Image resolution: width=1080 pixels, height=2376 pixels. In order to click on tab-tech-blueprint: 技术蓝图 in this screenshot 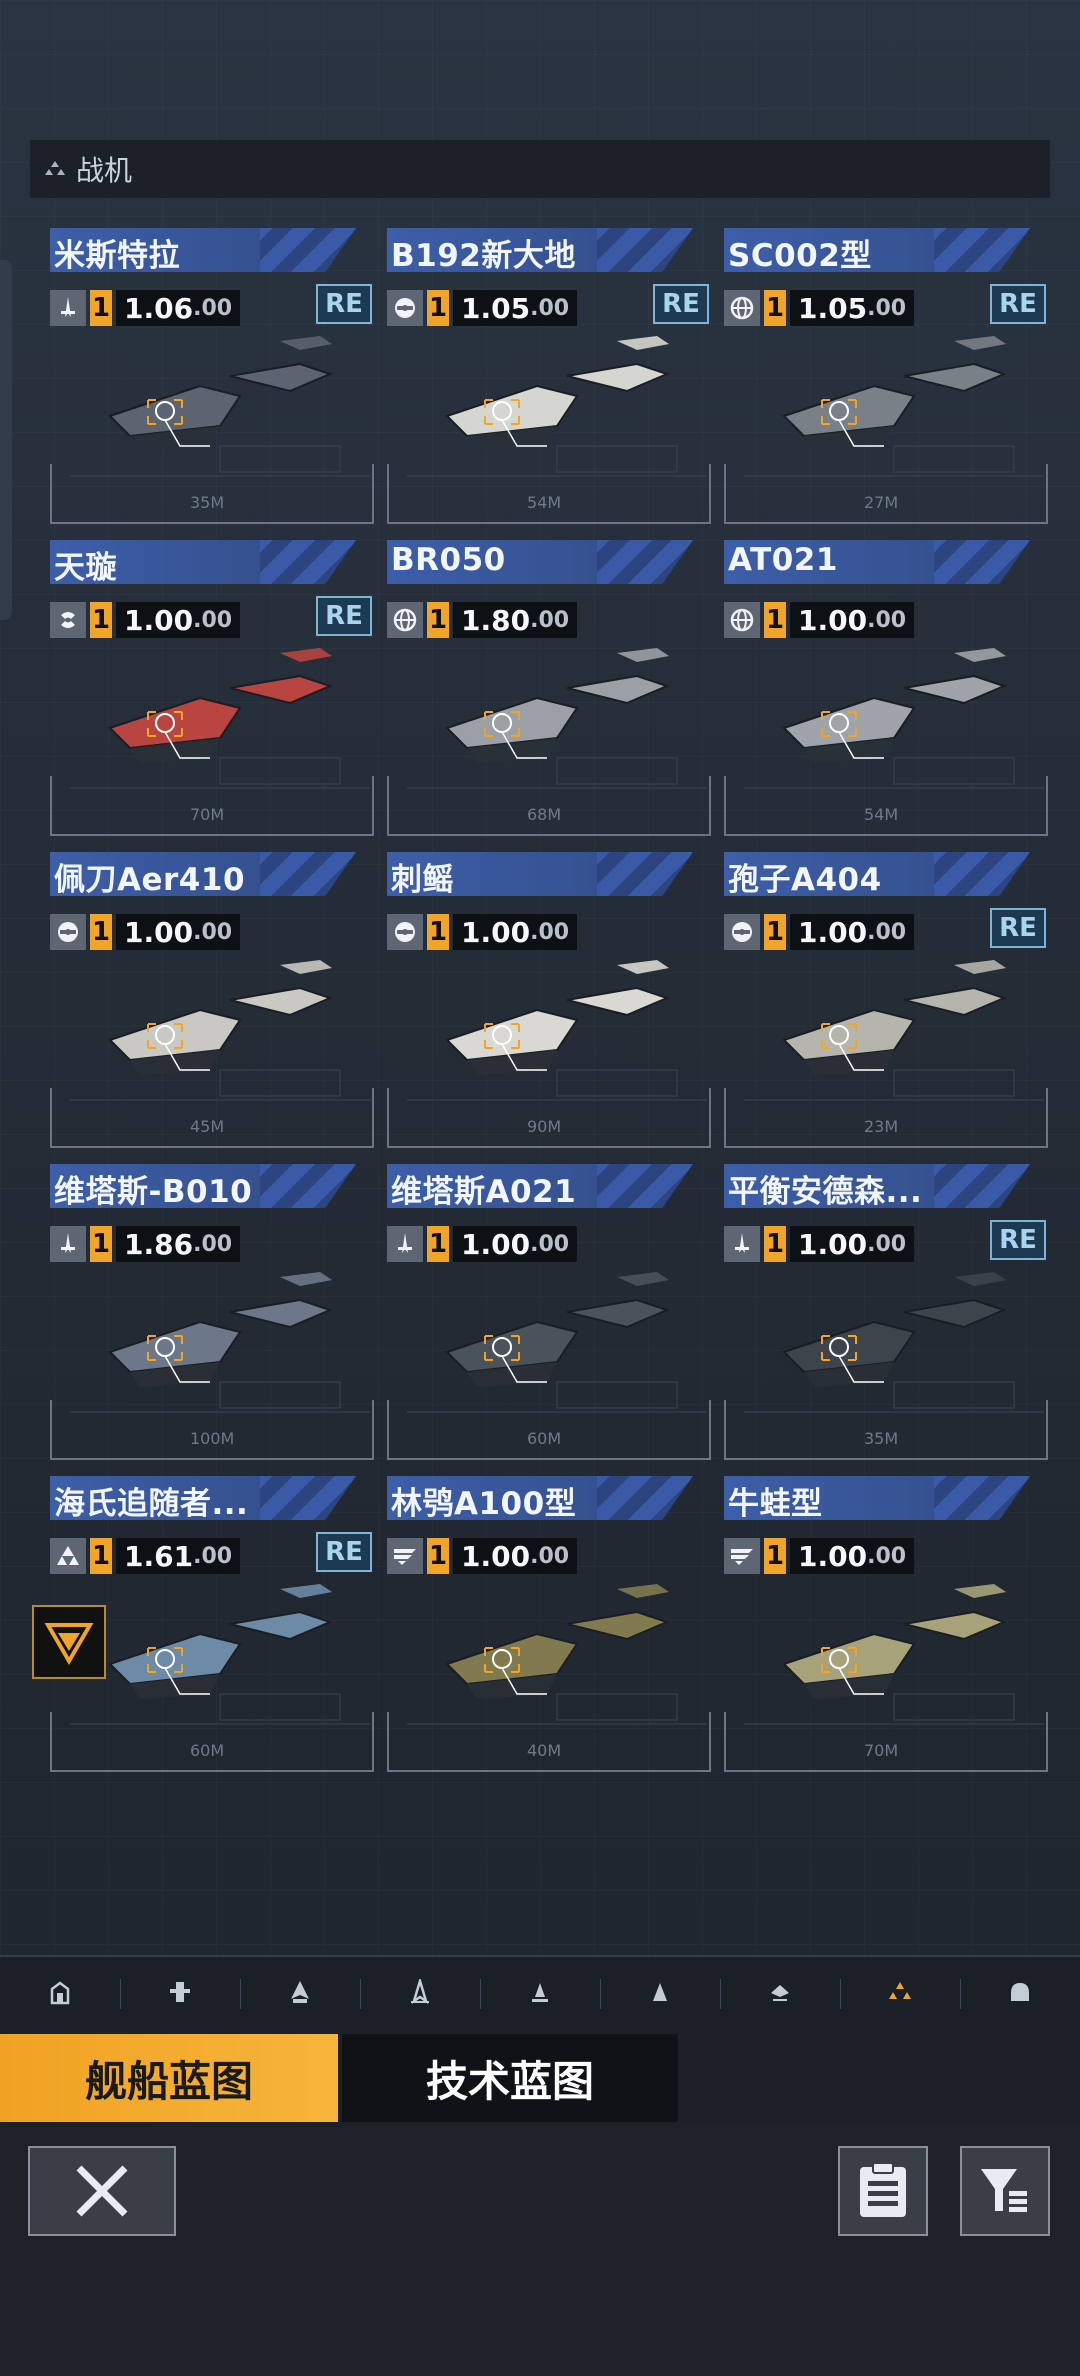, I will do `click(510, 2078)`.